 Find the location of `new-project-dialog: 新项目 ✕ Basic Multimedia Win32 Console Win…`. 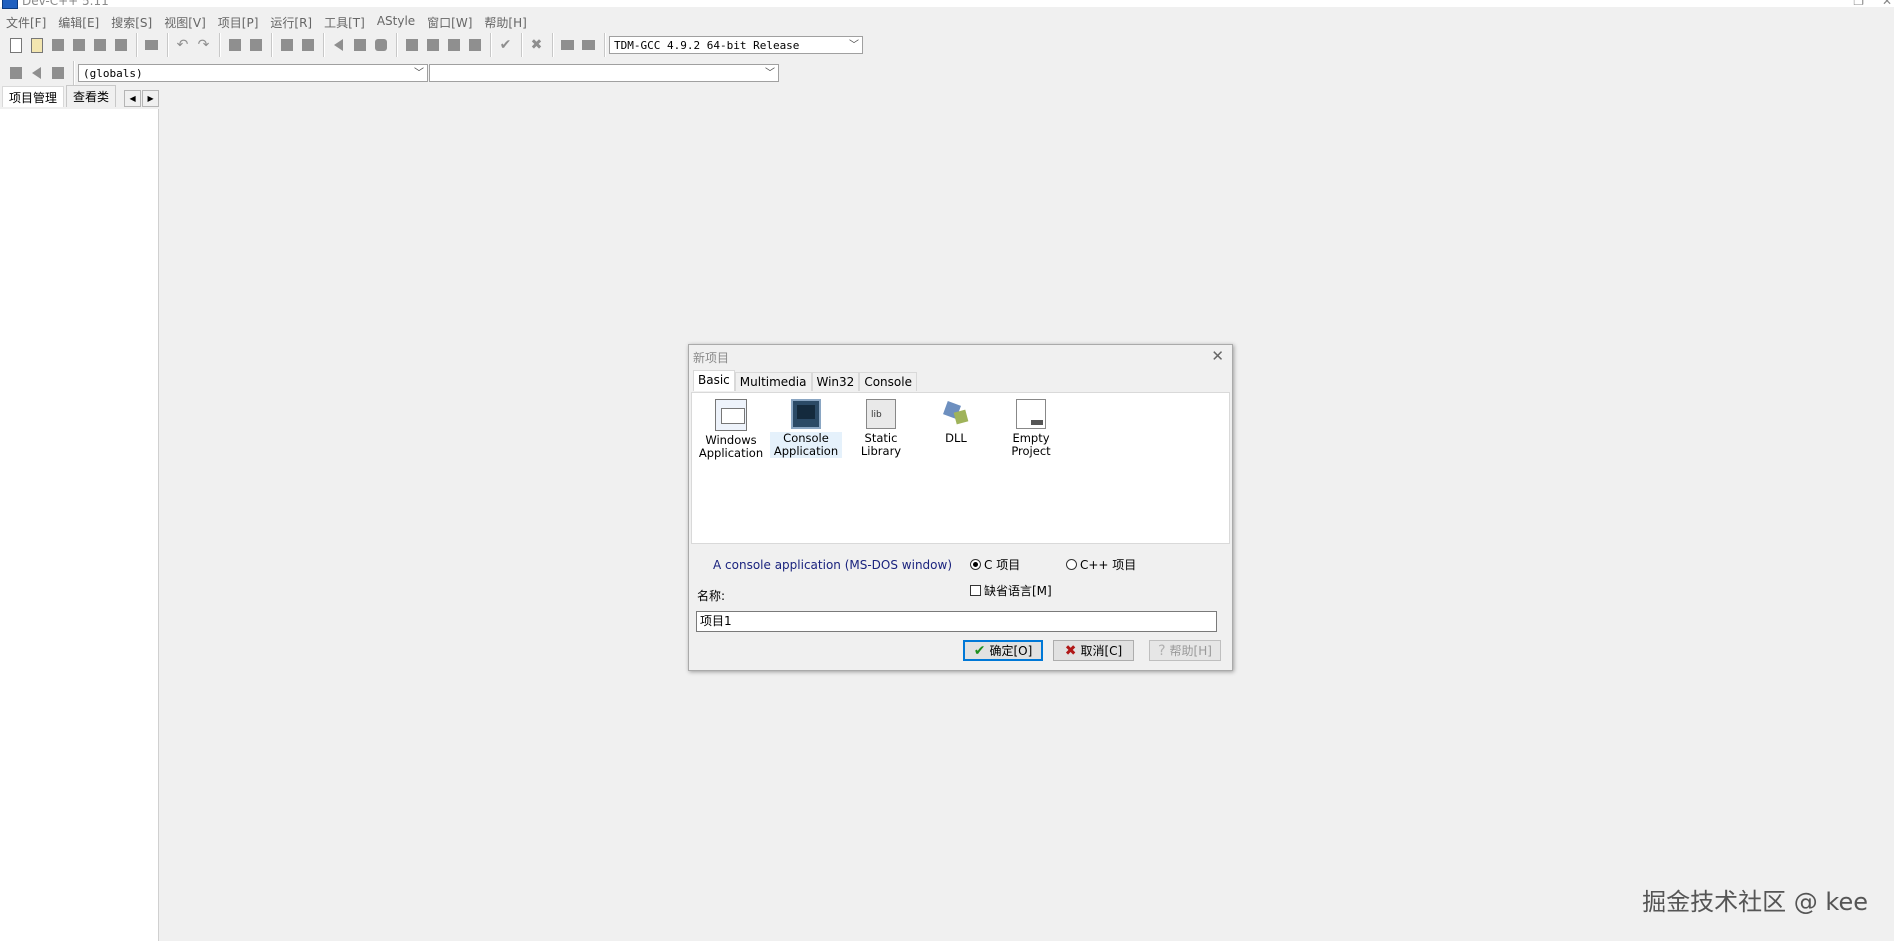

new-project-dialog: 新项目 ✕ Basic Multimedia Win32 Console Win… is located at coordinates (960, 507).